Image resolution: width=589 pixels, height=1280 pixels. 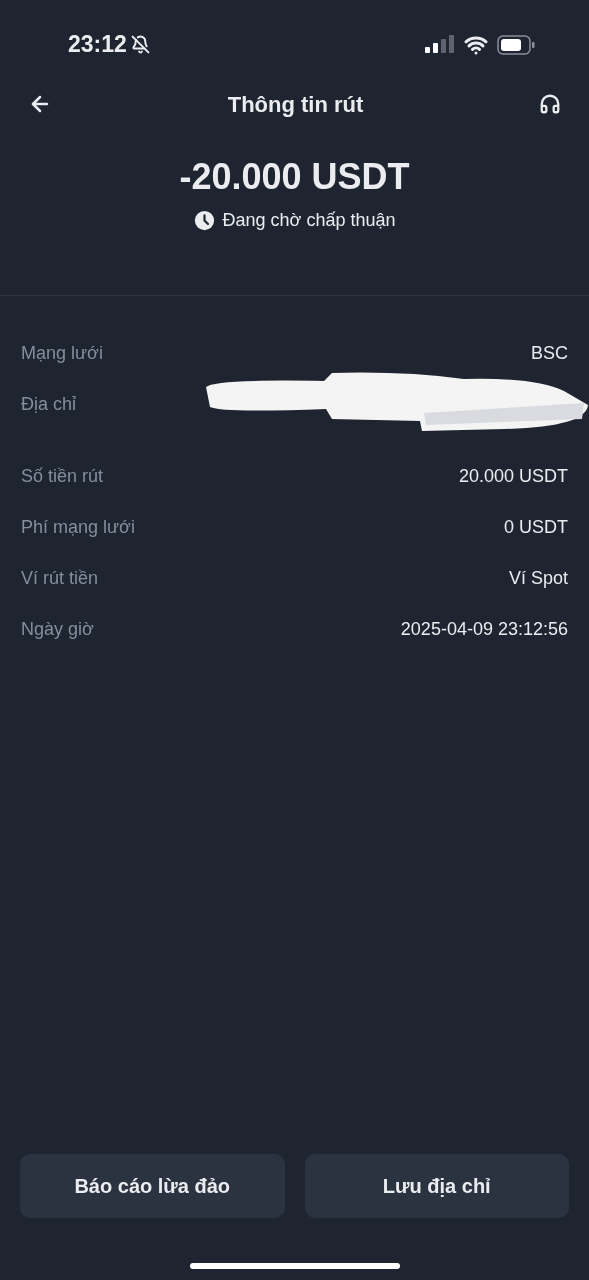 What do you see at coordinates (309, 220) in the screenshot?
I see `status-text: Đang chờ chấp thuận` at bounding box center [309, 220].